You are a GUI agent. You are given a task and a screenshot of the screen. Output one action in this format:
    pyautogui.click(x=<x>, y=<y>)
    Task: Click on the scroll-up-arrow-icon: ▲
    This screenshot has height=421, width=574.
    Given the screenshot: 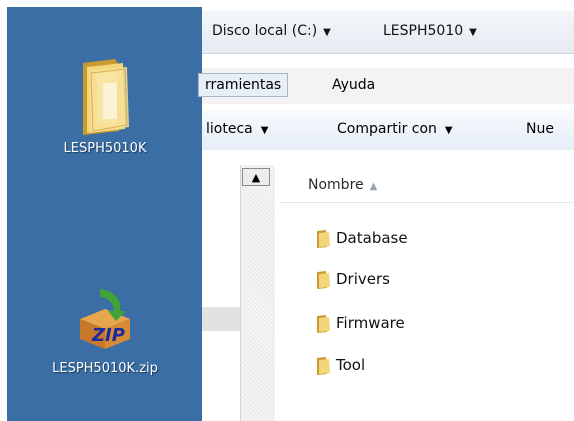 What is the action you would take?
    pyautogui.click(x=256, y=177)
    